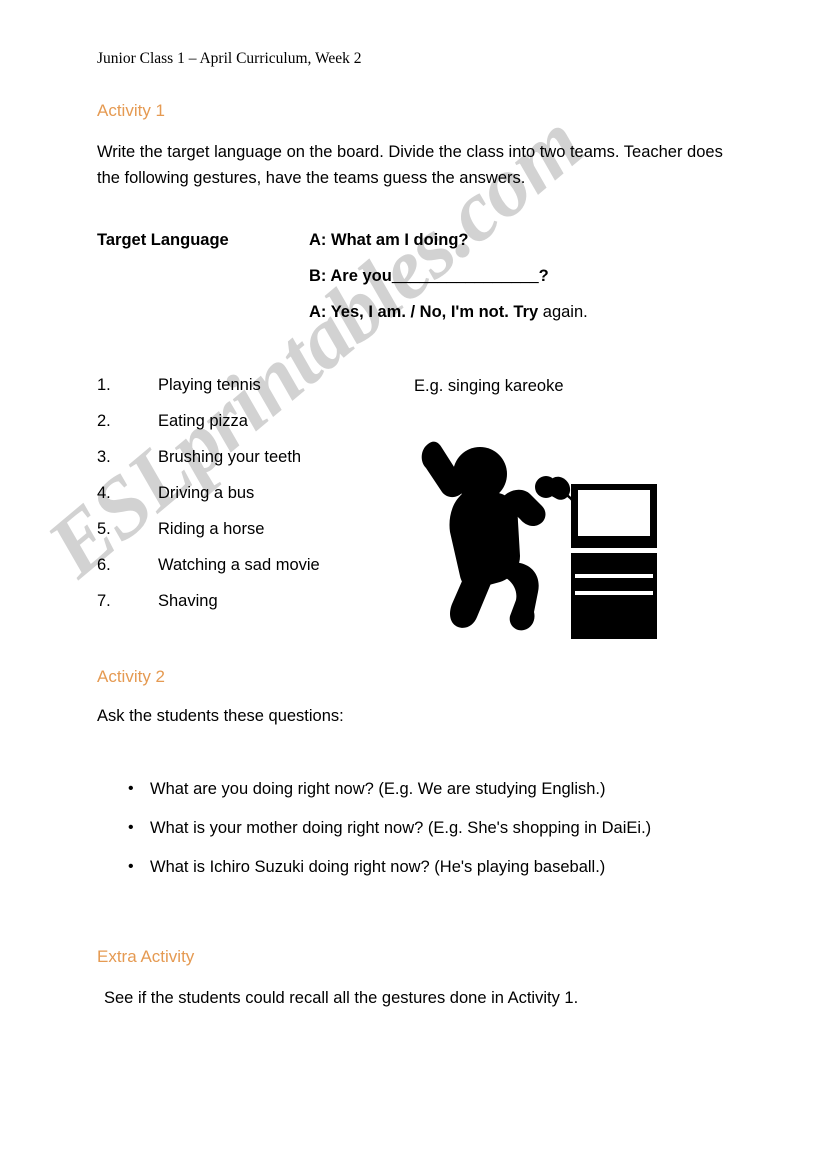 The height and width of the screenshot is (1169, 826). What do you see at coordinates (203, 421) in the screenshot?
I see `gesture-label: Eating pizza` at bounding box center [203, 421].